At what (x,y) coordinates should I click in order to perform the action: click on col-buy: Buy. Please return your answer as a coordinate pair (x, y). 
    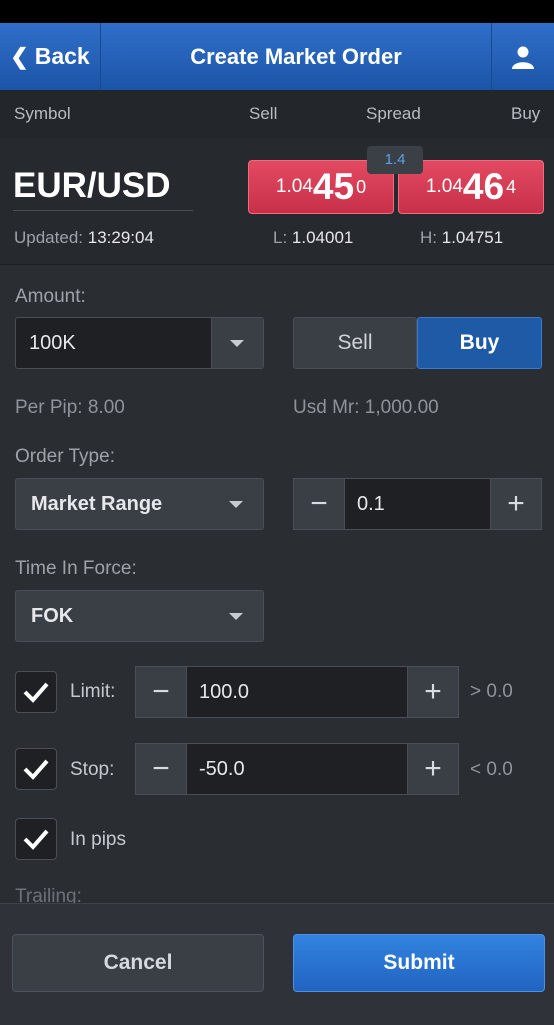
    Looking at the image, I should click on (526, 113).